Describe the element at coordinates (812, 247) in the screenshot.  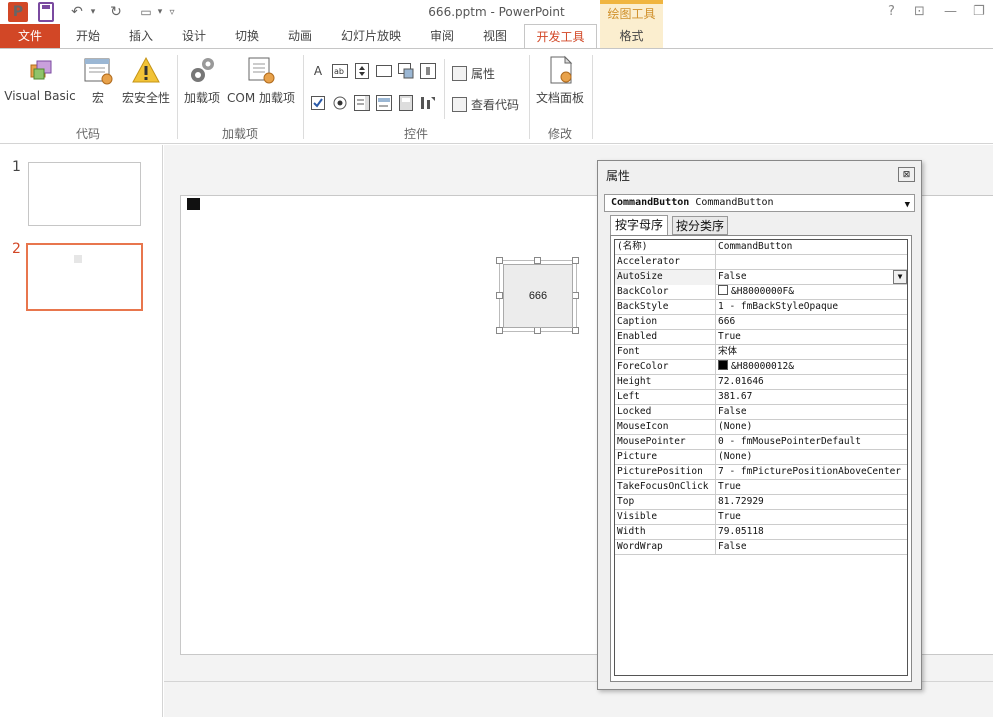
I see `property-value: CommandButton` at that location.